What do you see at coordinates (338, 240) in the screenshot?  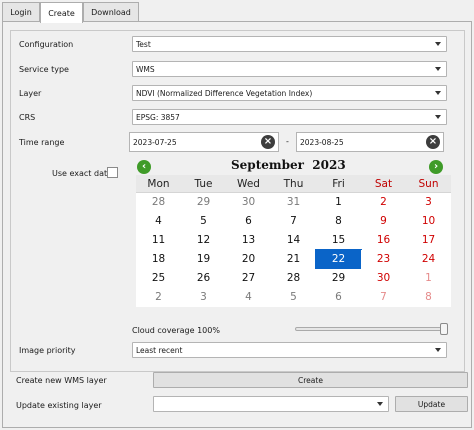 I see `calendar-day: 15` at bounding box center [338, 240].